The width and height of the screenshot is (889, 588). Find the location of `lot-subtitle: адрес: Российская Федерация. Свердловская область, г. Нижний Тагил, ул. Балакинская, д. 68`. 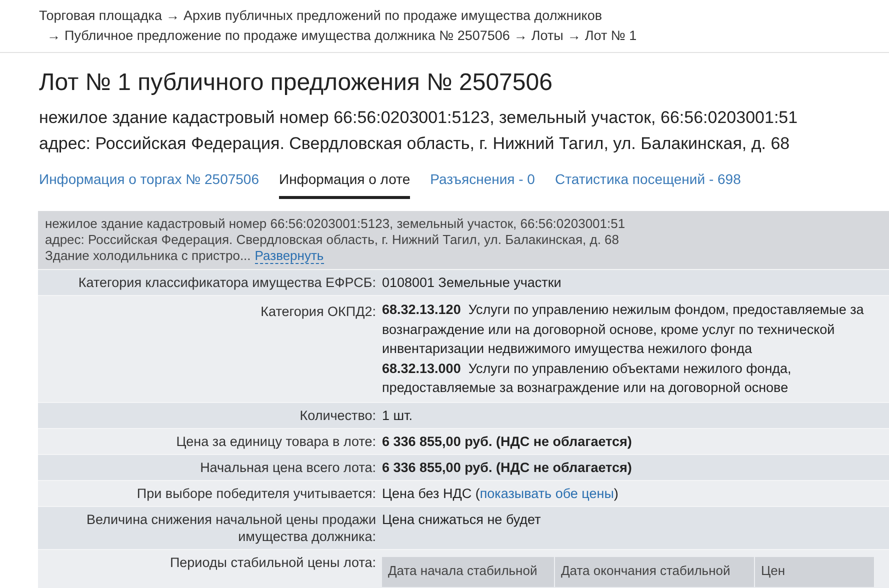

lot-subtitle: адрес: Российская Федерация. Свердловская область, г. Нижний Тагил, ул. Балакинская, д. 68 is located at coordinates (415, 144).